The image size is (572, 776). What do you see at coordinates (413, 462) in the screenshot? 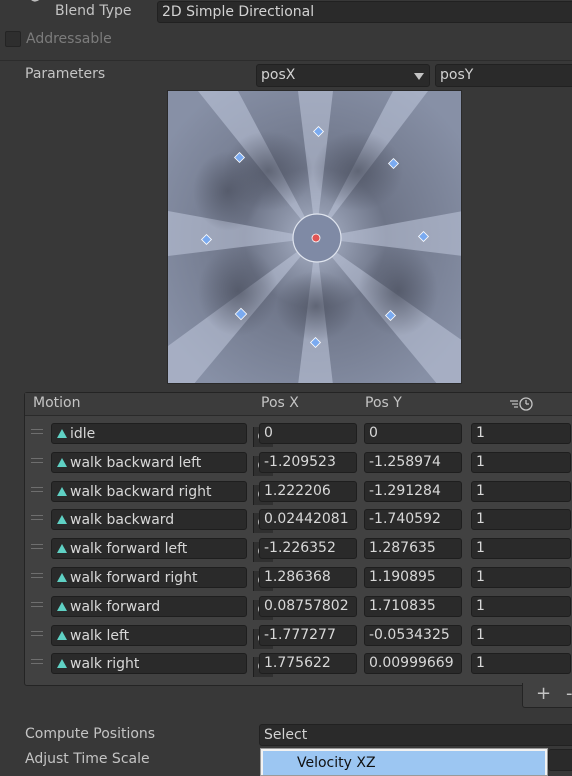
I see `pos-y-field: -1.258974` at bounding box center [413, 462].